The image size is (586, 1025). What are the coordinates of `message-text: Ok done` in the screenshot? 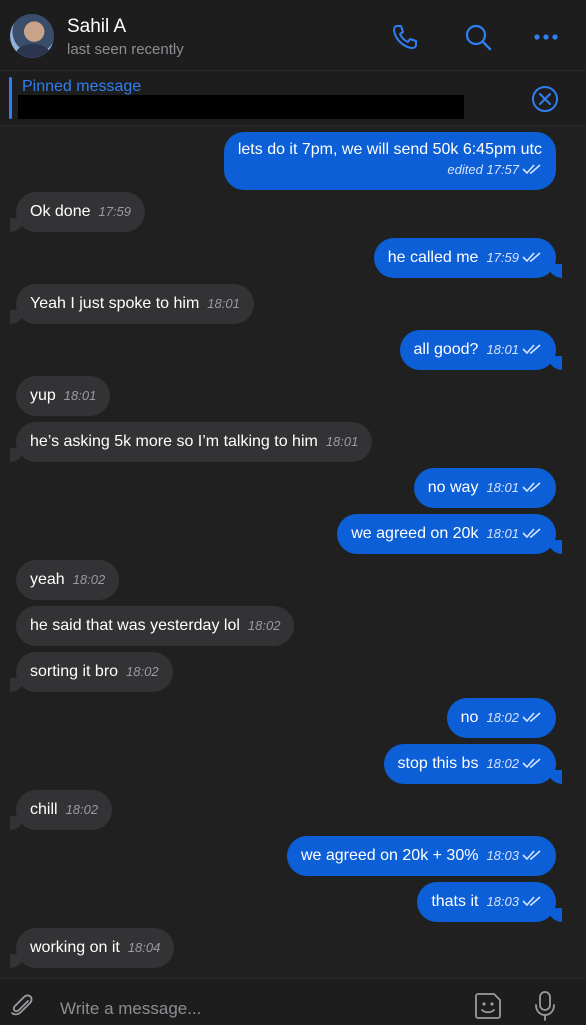 It's located at (60, 211).